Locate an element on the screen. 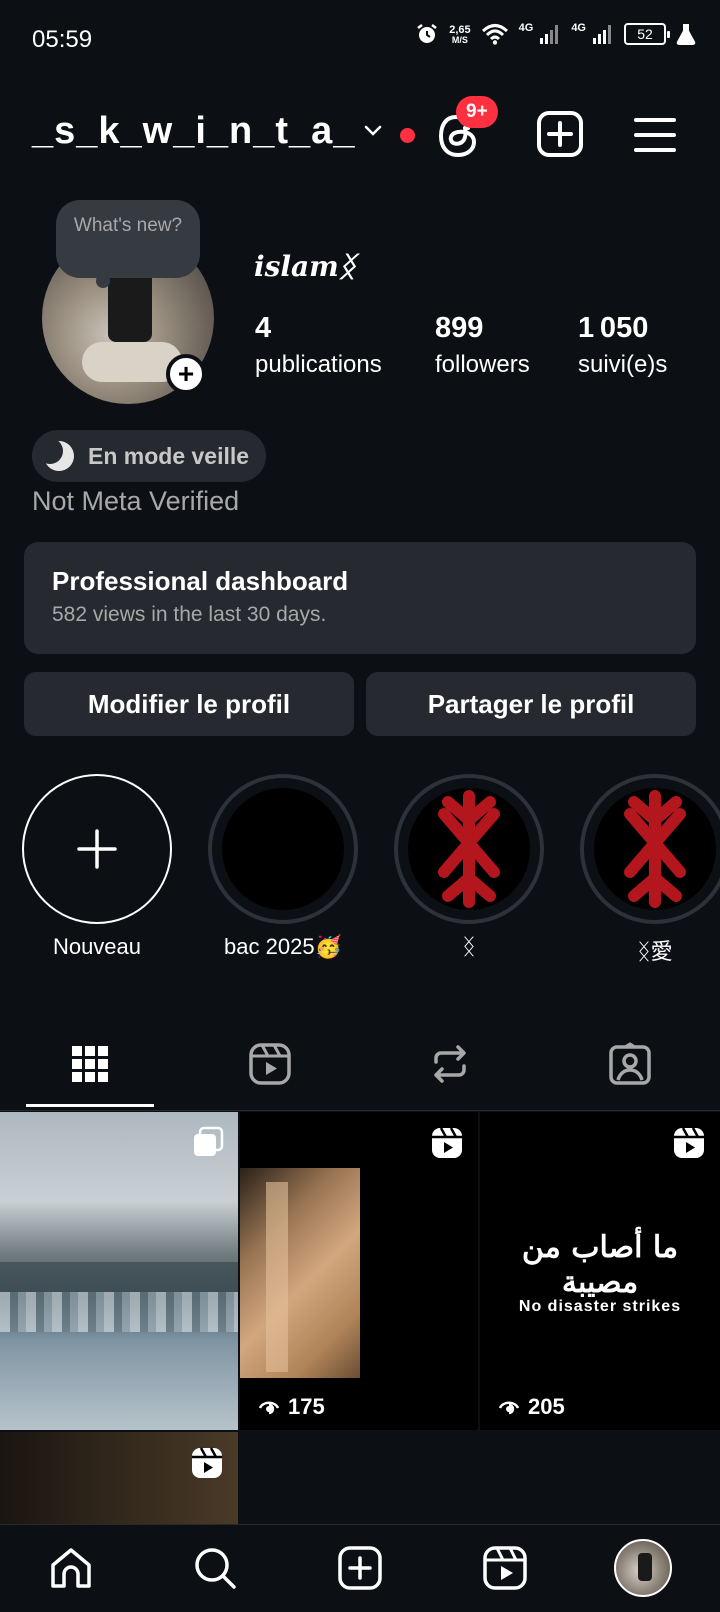 This screenshot has width=720, height=1612. nav-home is located at coordinates (71, 1568).